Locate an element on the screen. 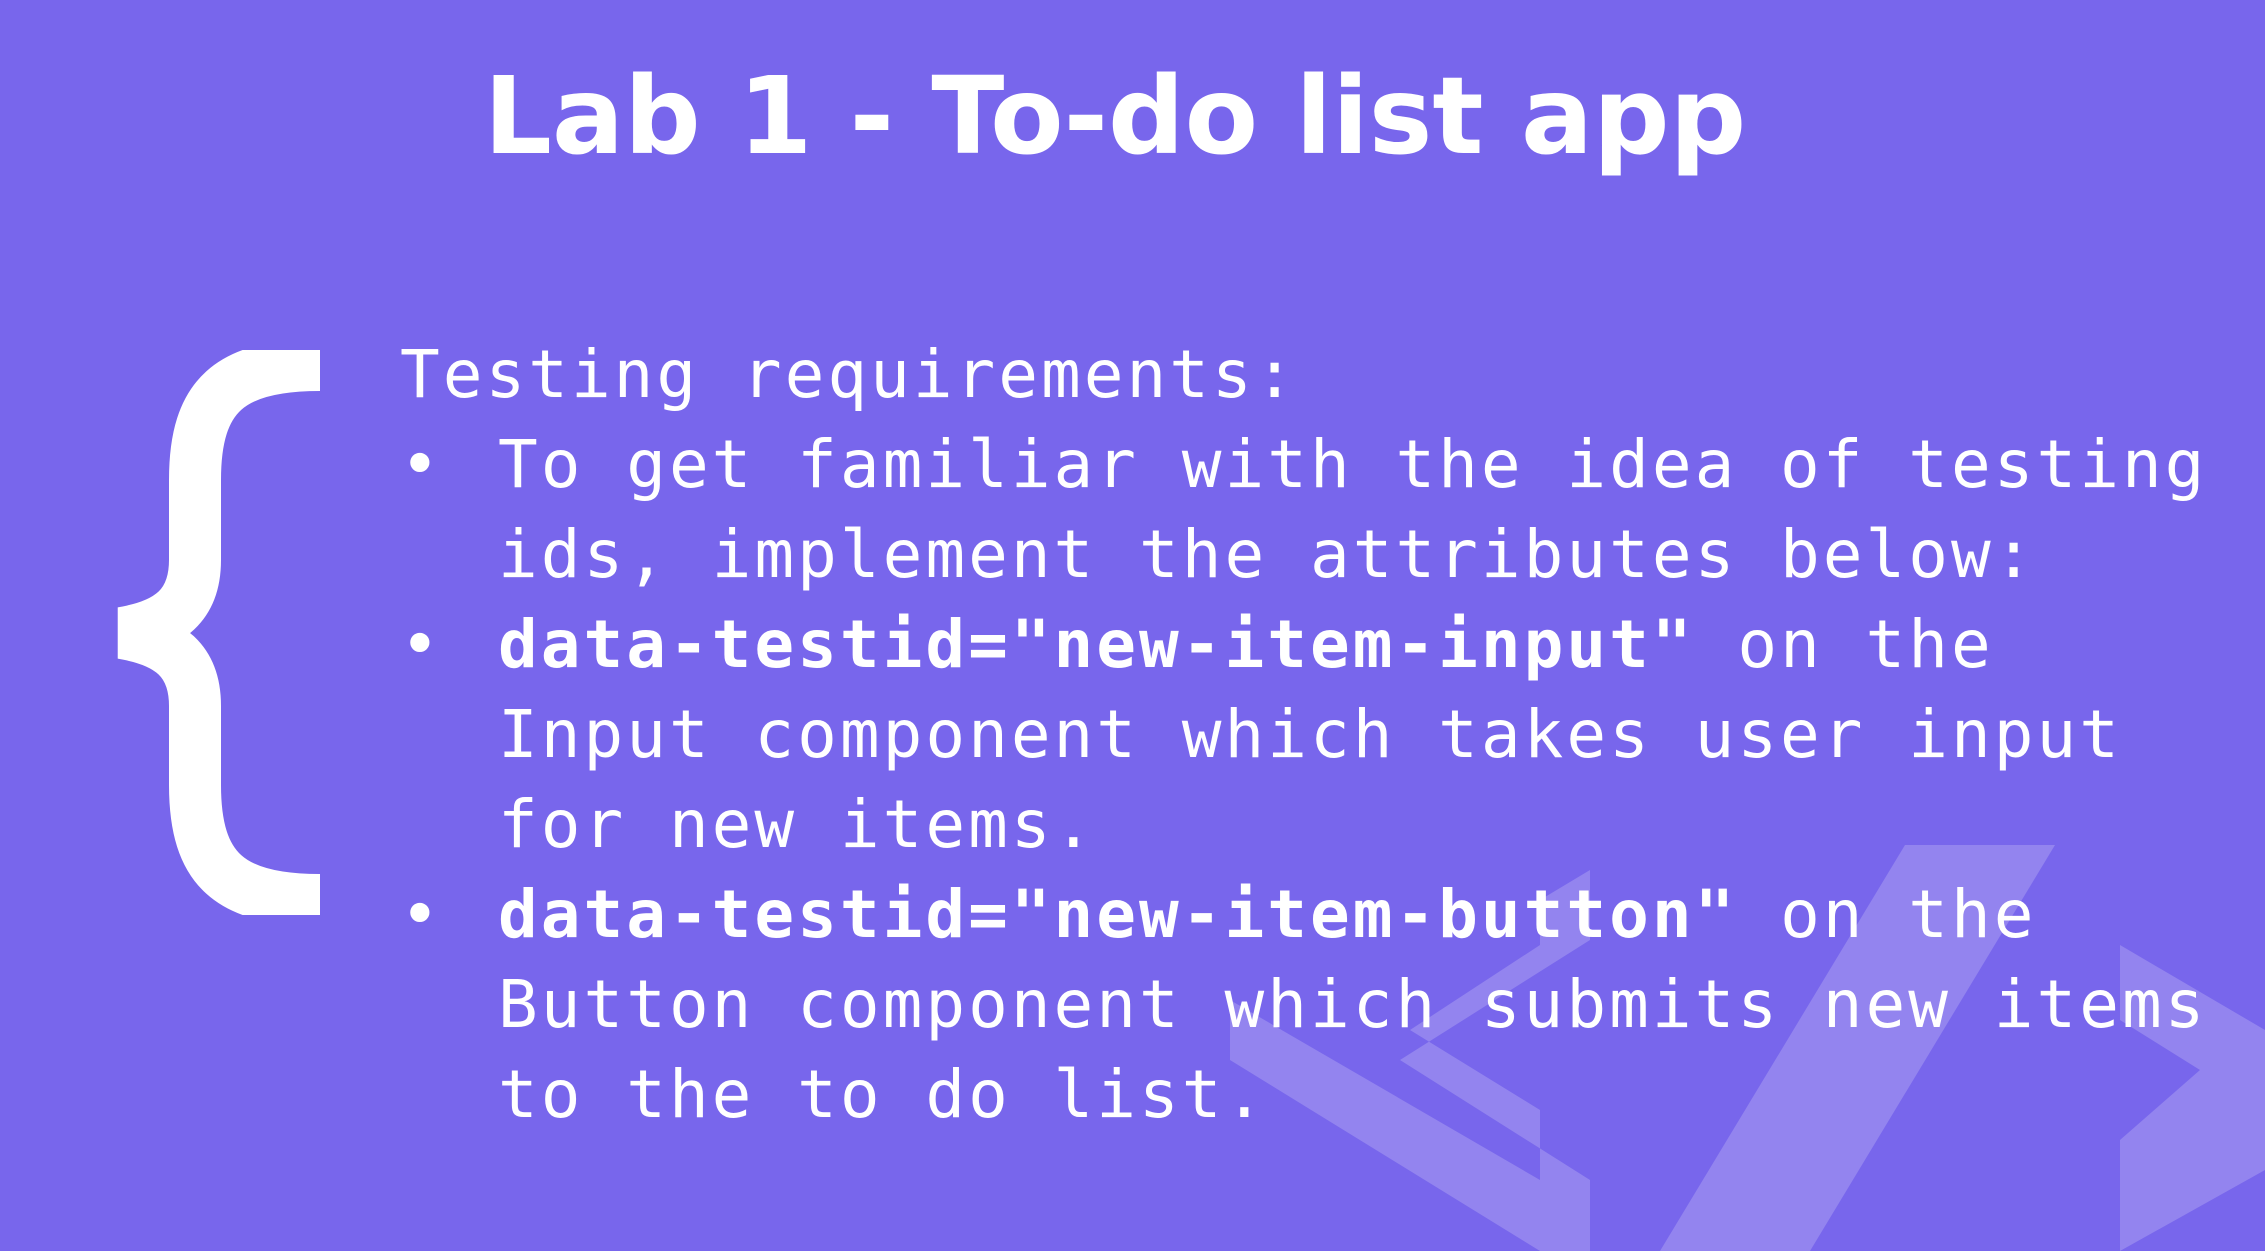 This screenshot has width=2265, height=1251. curly-brace-icon is located at coordinates (219, 632).